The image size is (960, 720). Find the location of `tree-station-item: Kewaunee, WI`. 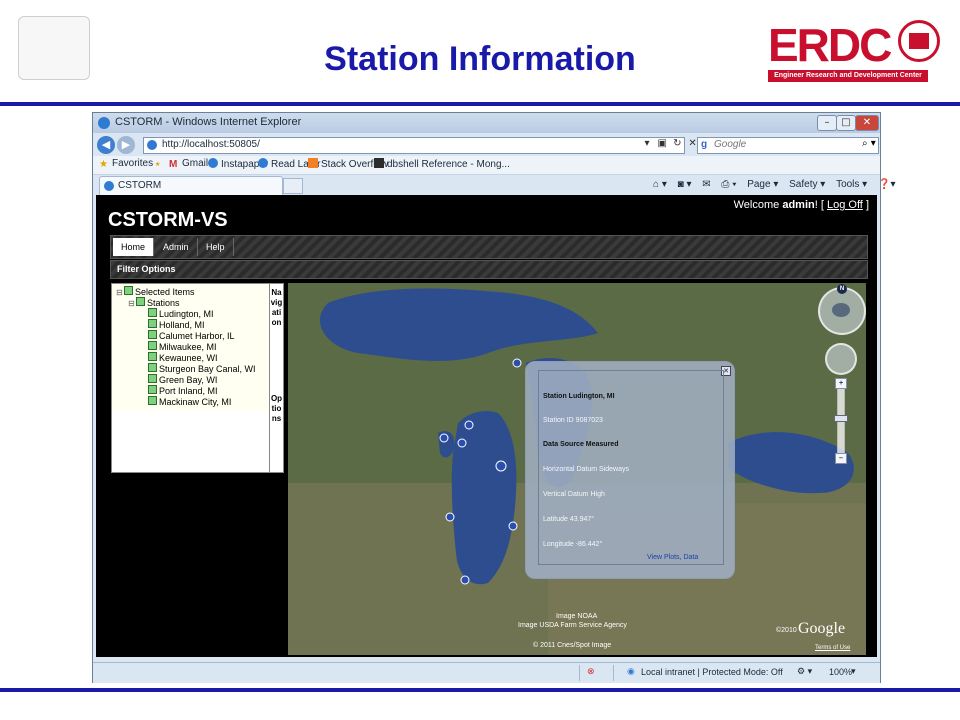

tree-station-item: Kewaunee, WI is located at coordinates (183, 357).